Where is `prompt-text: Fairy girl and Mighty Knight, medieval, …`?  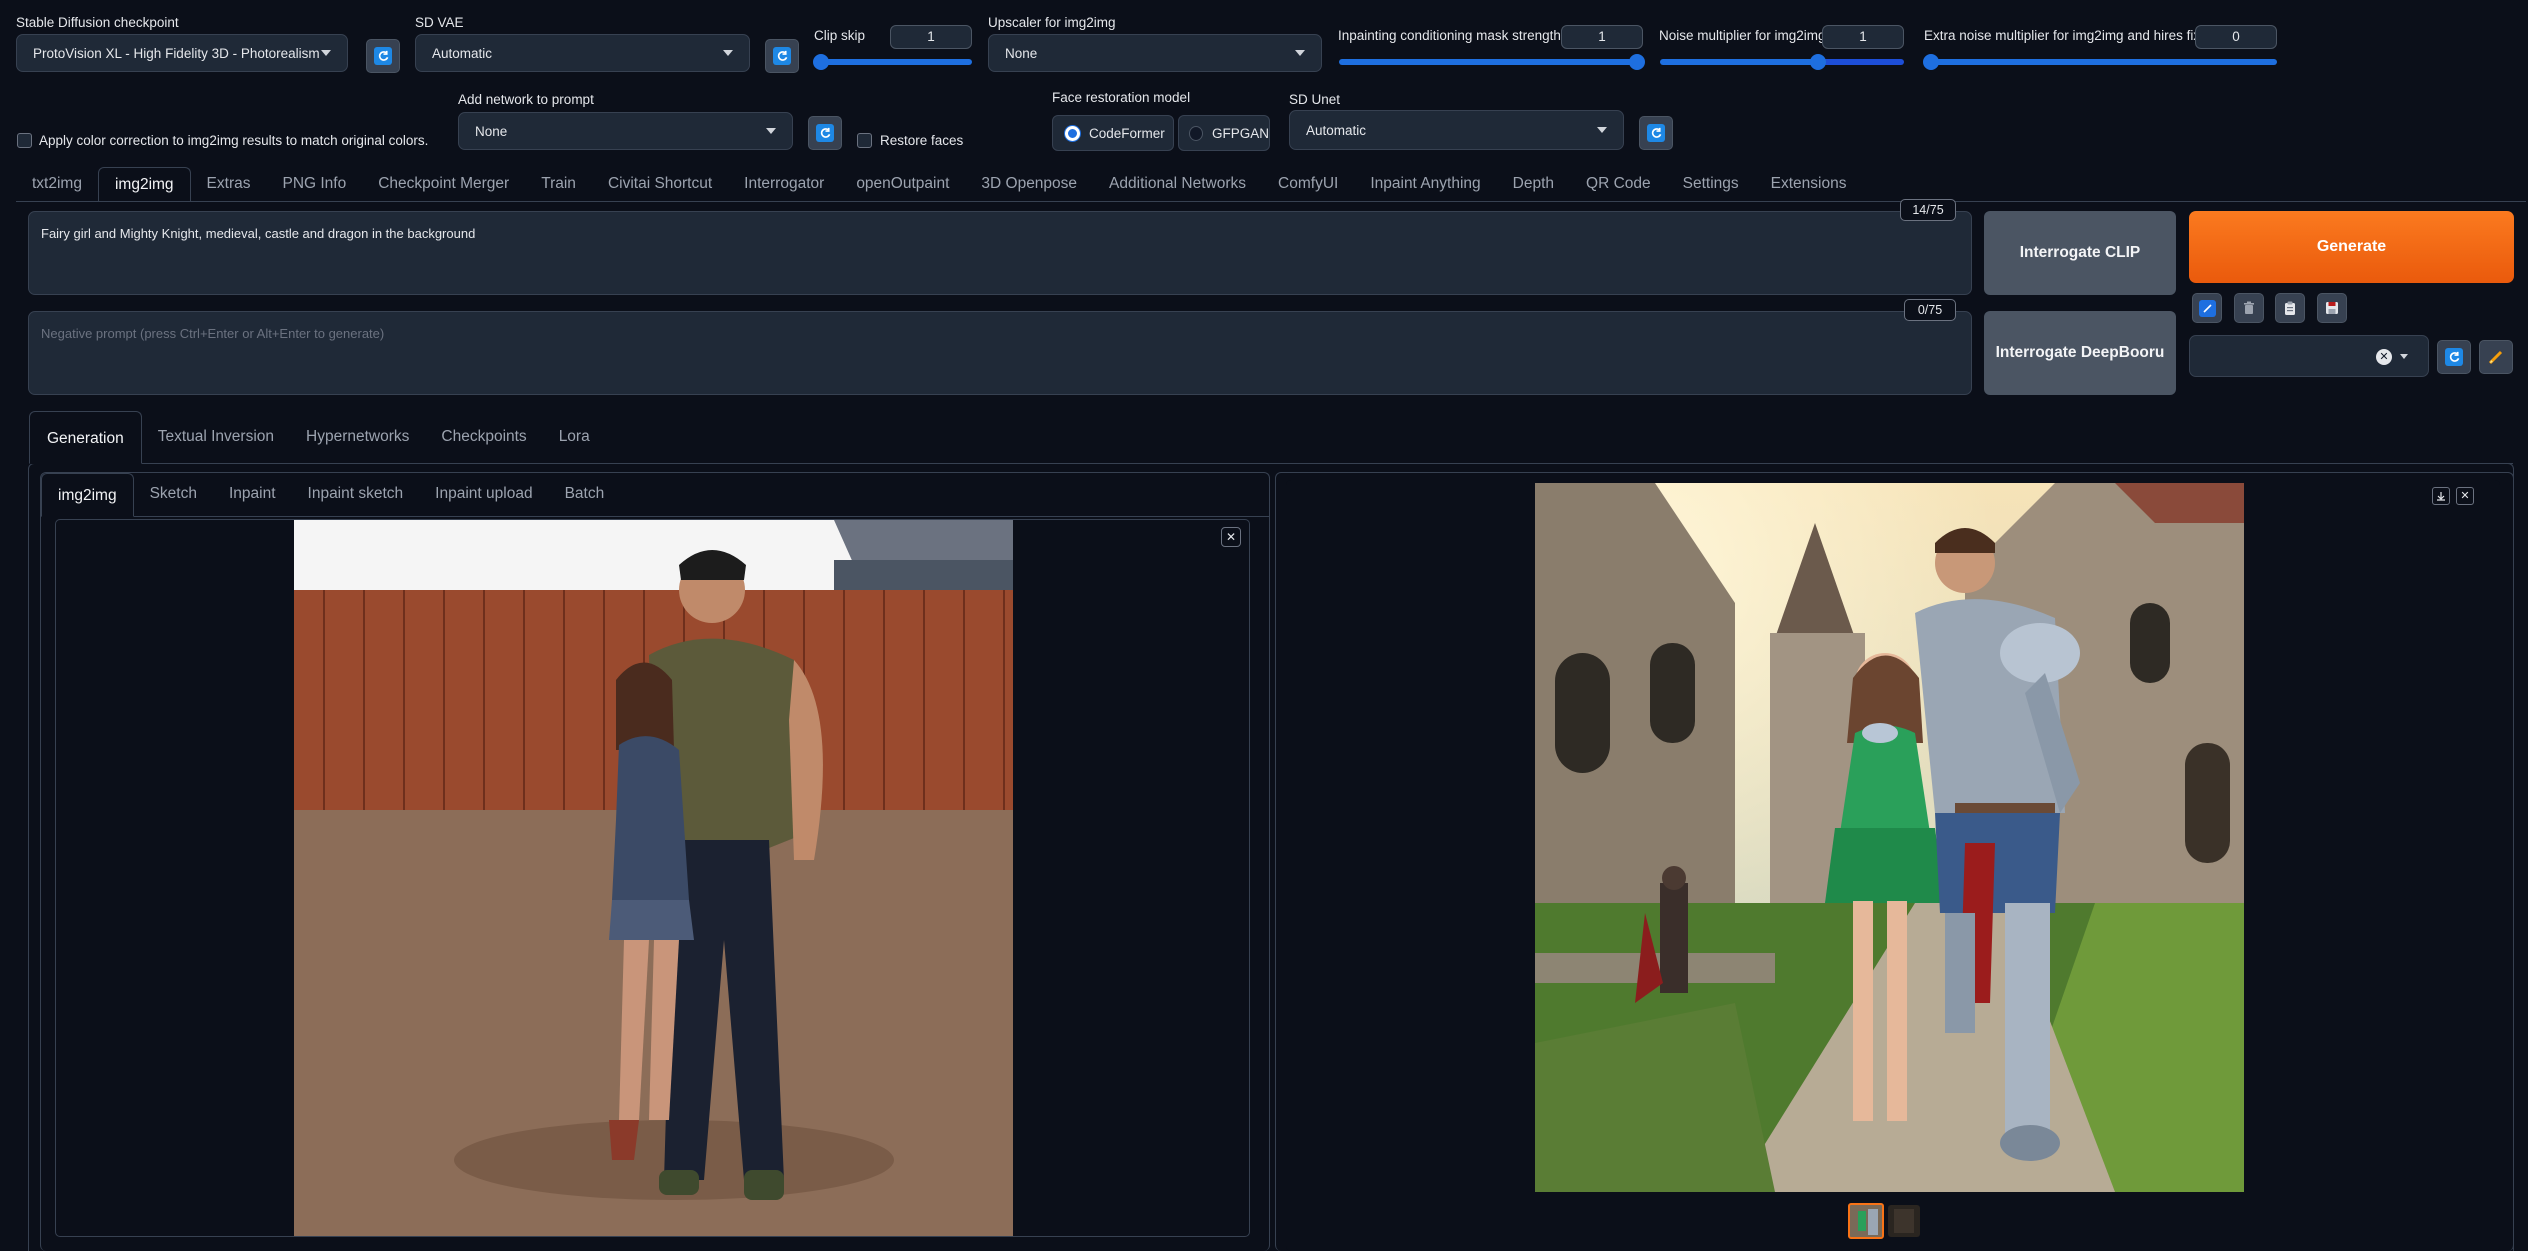 prompt-text: Fairy girl and Mighty Knight, medieval, … is located at coordinates (258, 233).